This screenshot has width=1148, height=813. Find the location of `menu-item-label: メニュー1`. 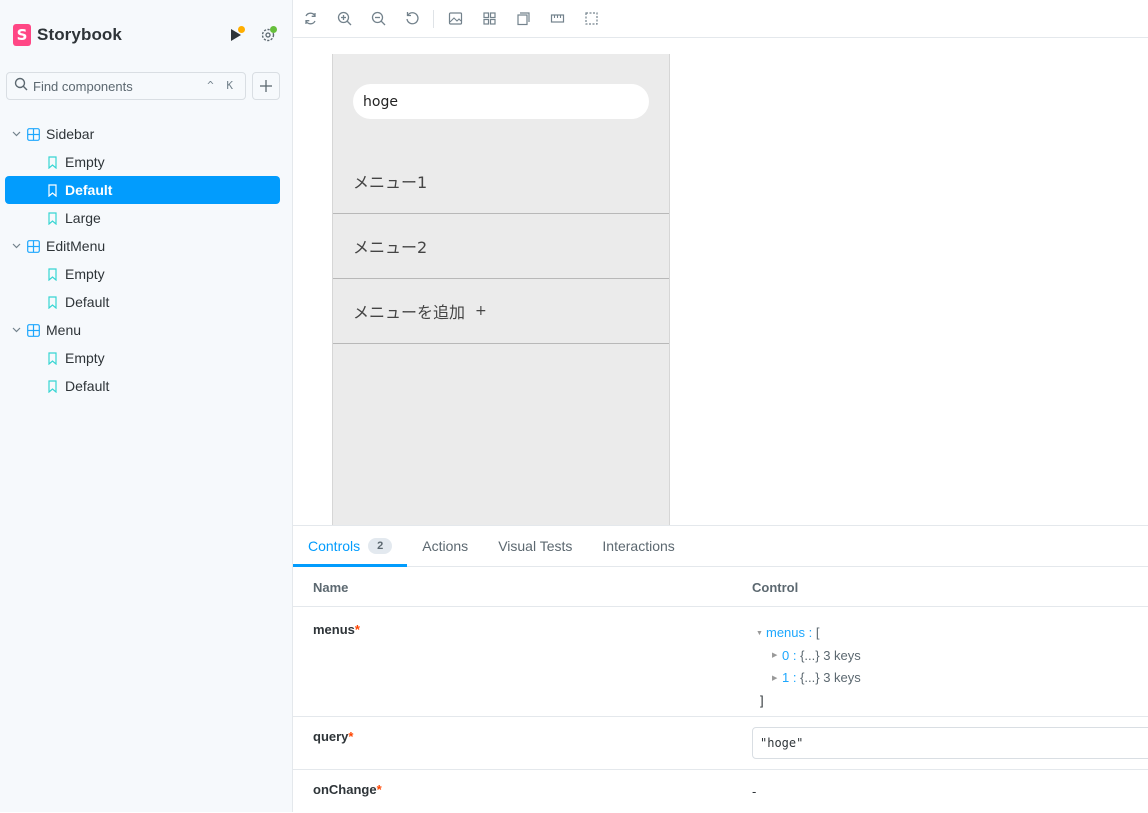

menu-item-label: メニュー1 is located at coordinates (390, 182).